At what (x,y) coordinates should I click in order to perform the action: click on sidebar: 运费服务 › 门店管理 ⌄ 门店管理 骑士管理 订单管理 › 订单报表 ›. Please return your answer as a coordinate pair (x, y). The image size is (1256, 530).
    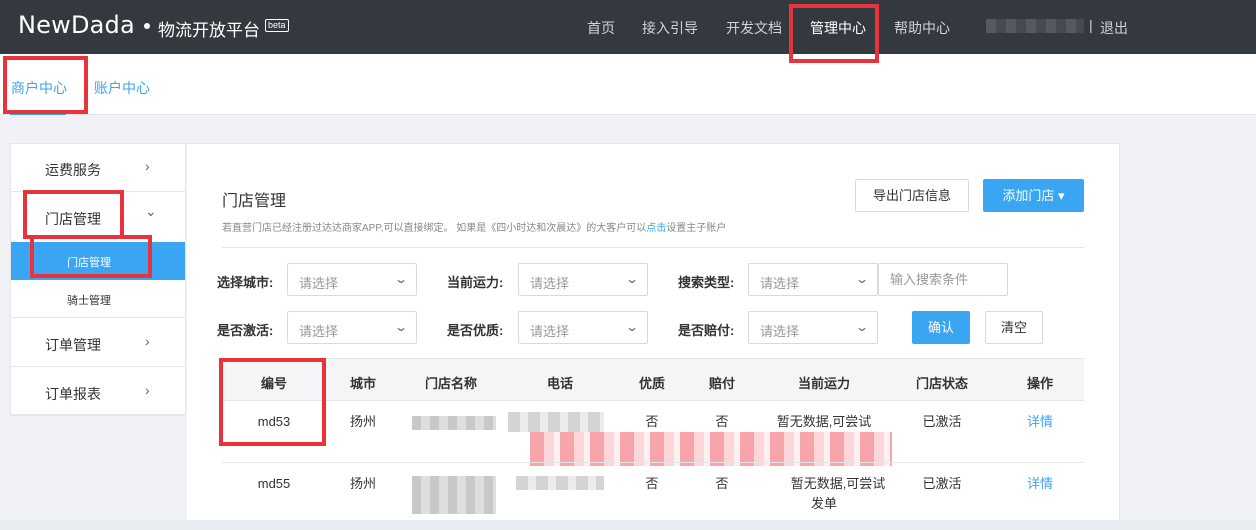
    Looking at the image, I should click on (98, 279).